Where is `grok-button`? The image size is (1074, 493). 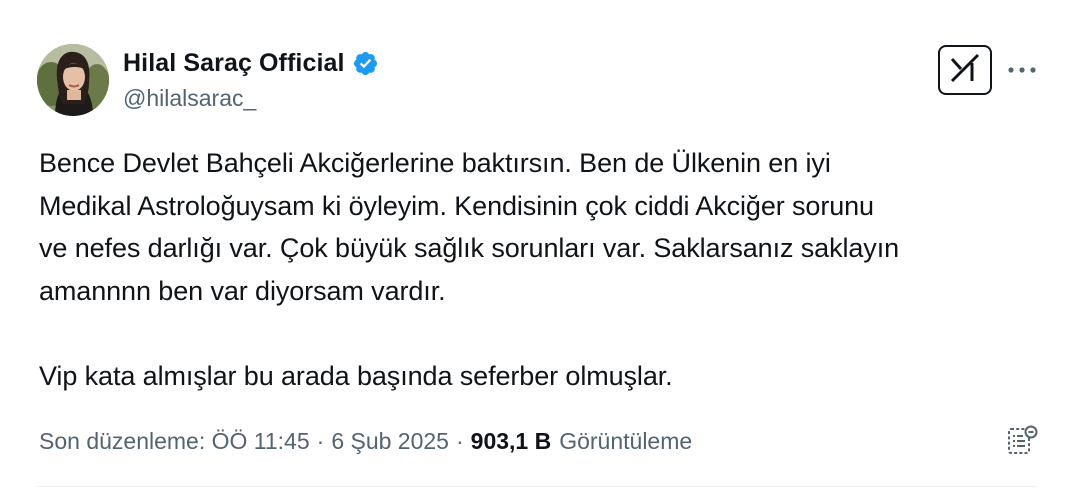 grok-button is located at coordinates (965, 70).